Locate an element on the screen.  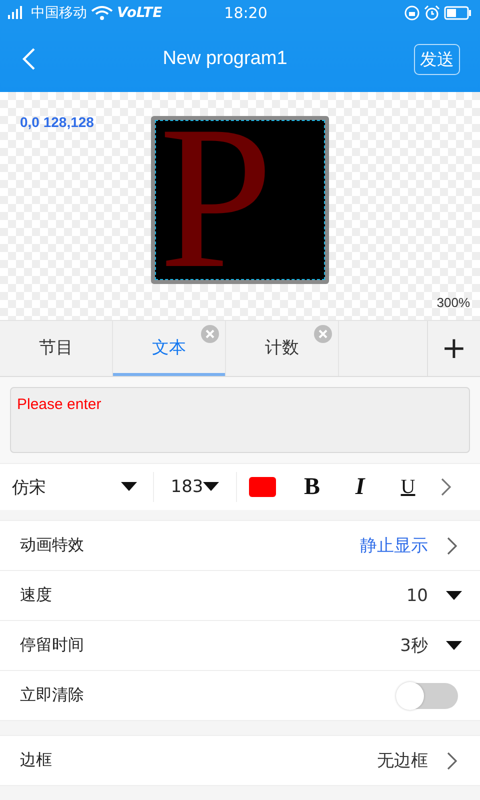
coordinates-label: 0,0 128,128 is located at coordinates (57, 122).